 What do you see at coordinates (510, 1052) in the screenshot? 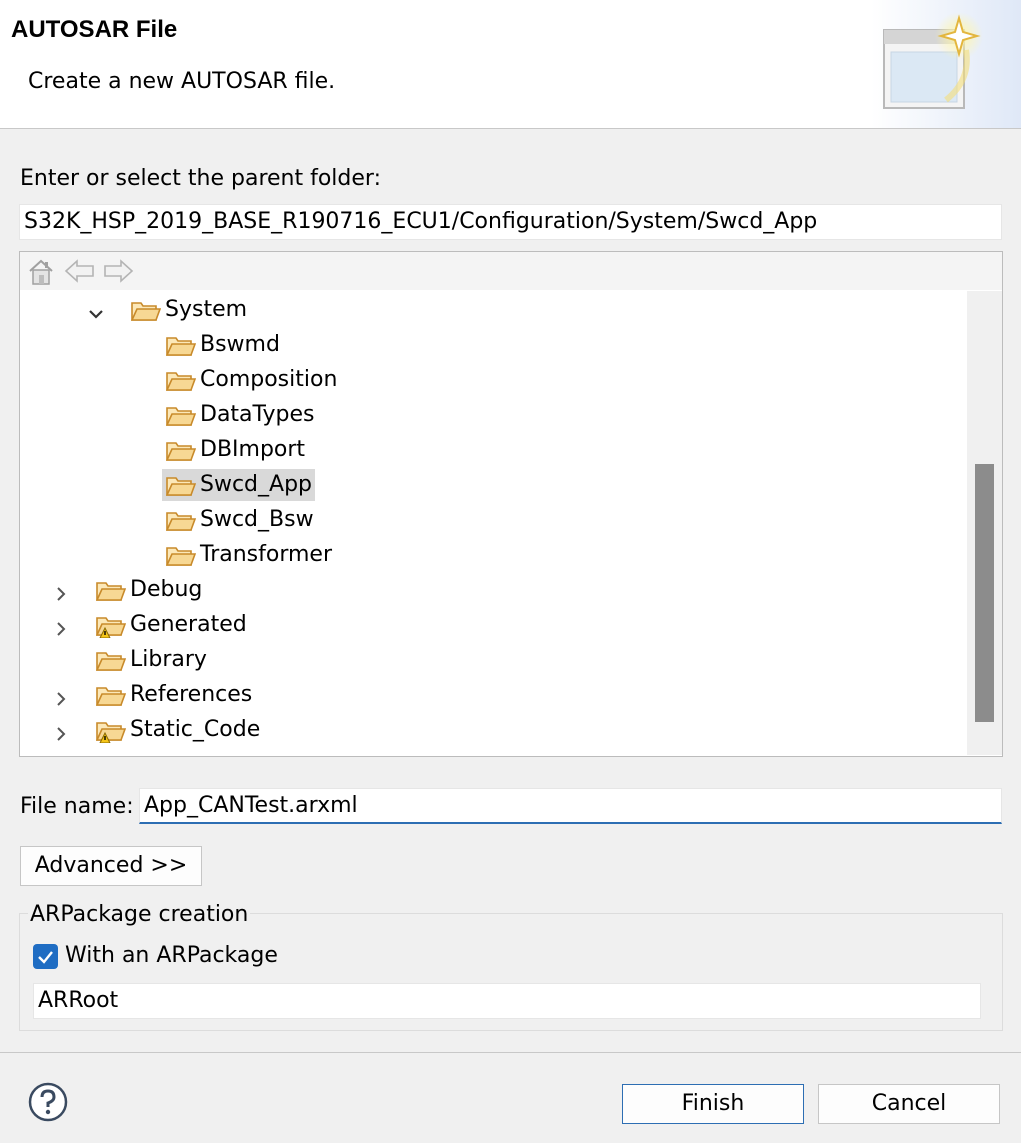
I see `footer-divider` at bounding box center [510, 1052].